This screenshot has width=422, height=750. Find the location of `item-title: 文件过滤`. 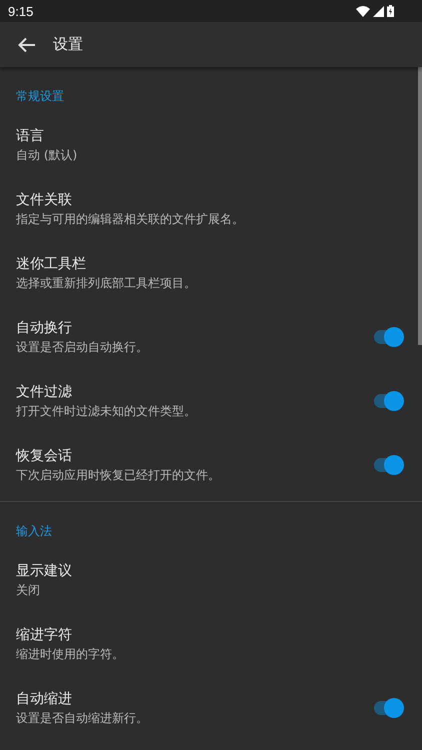

item-title: 文件过滤 is located at coordinates (44, 391).